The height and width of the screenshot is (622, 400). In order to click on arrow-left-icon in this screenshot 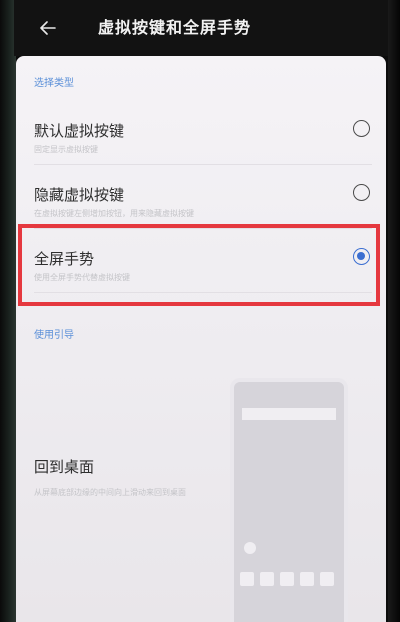, I will do `click(48, 28)`.